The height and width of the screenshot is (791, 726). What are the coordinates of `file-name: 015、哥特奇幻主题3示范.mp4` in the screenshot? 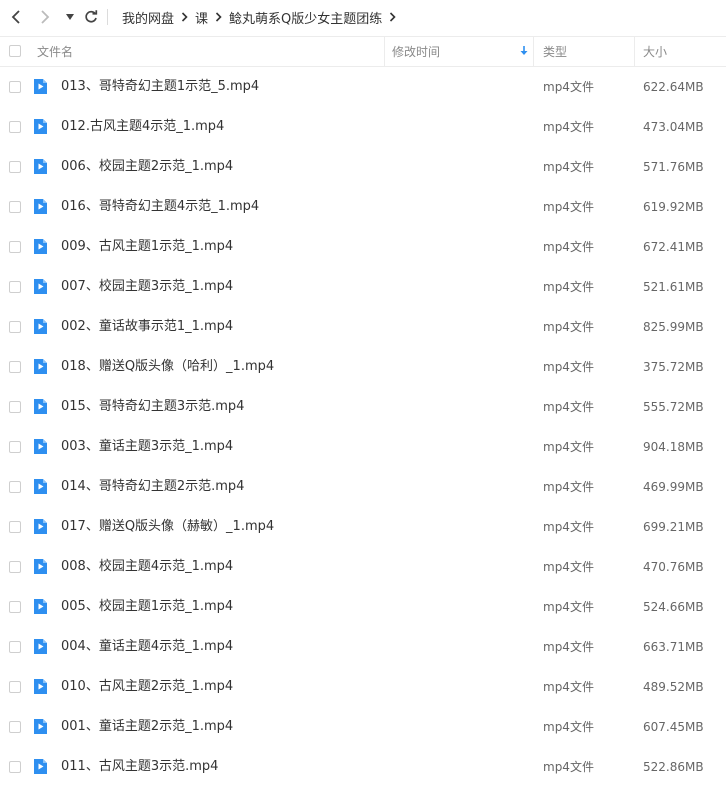 It's located at (152, 407).